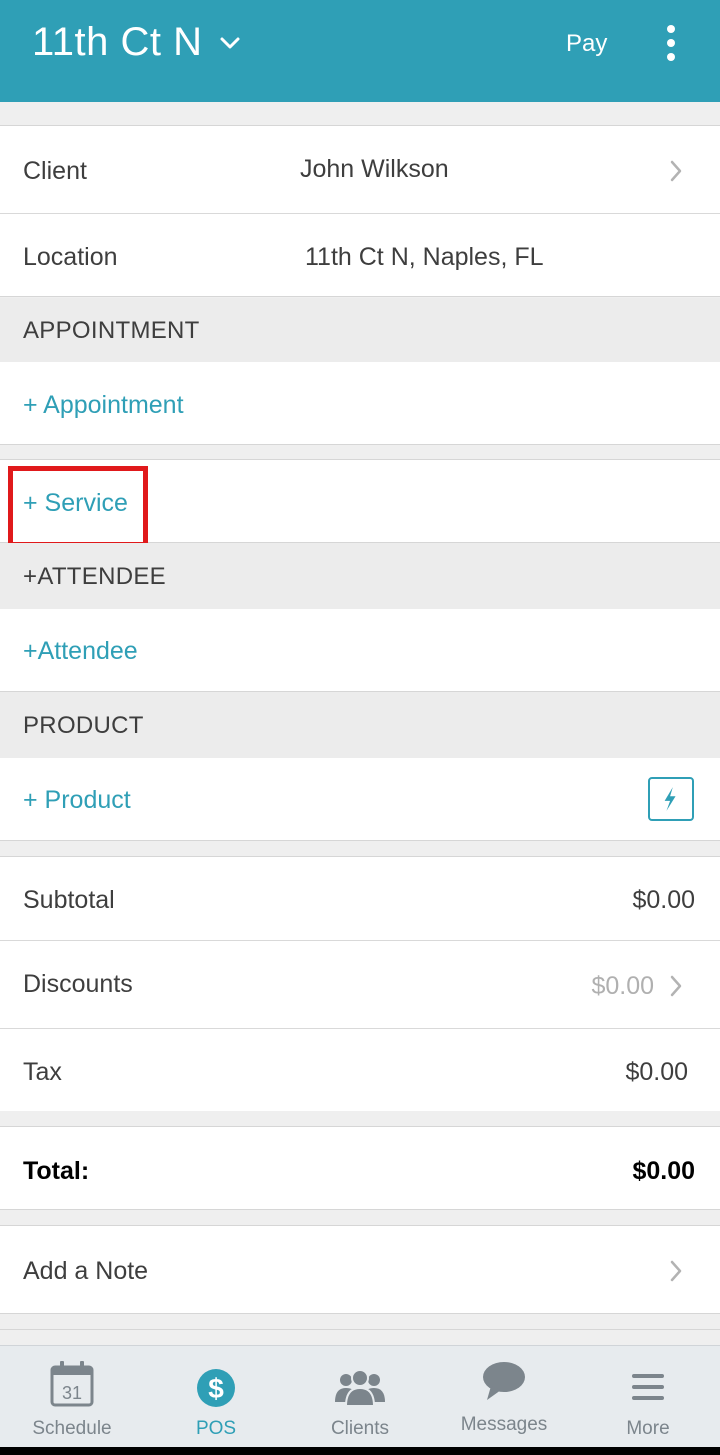 The image size is (720, 1455). What do you see at coordinates (360, 799) in the screenshot?
I see `add-product-row: + Product` at bounding box center [360, 799].